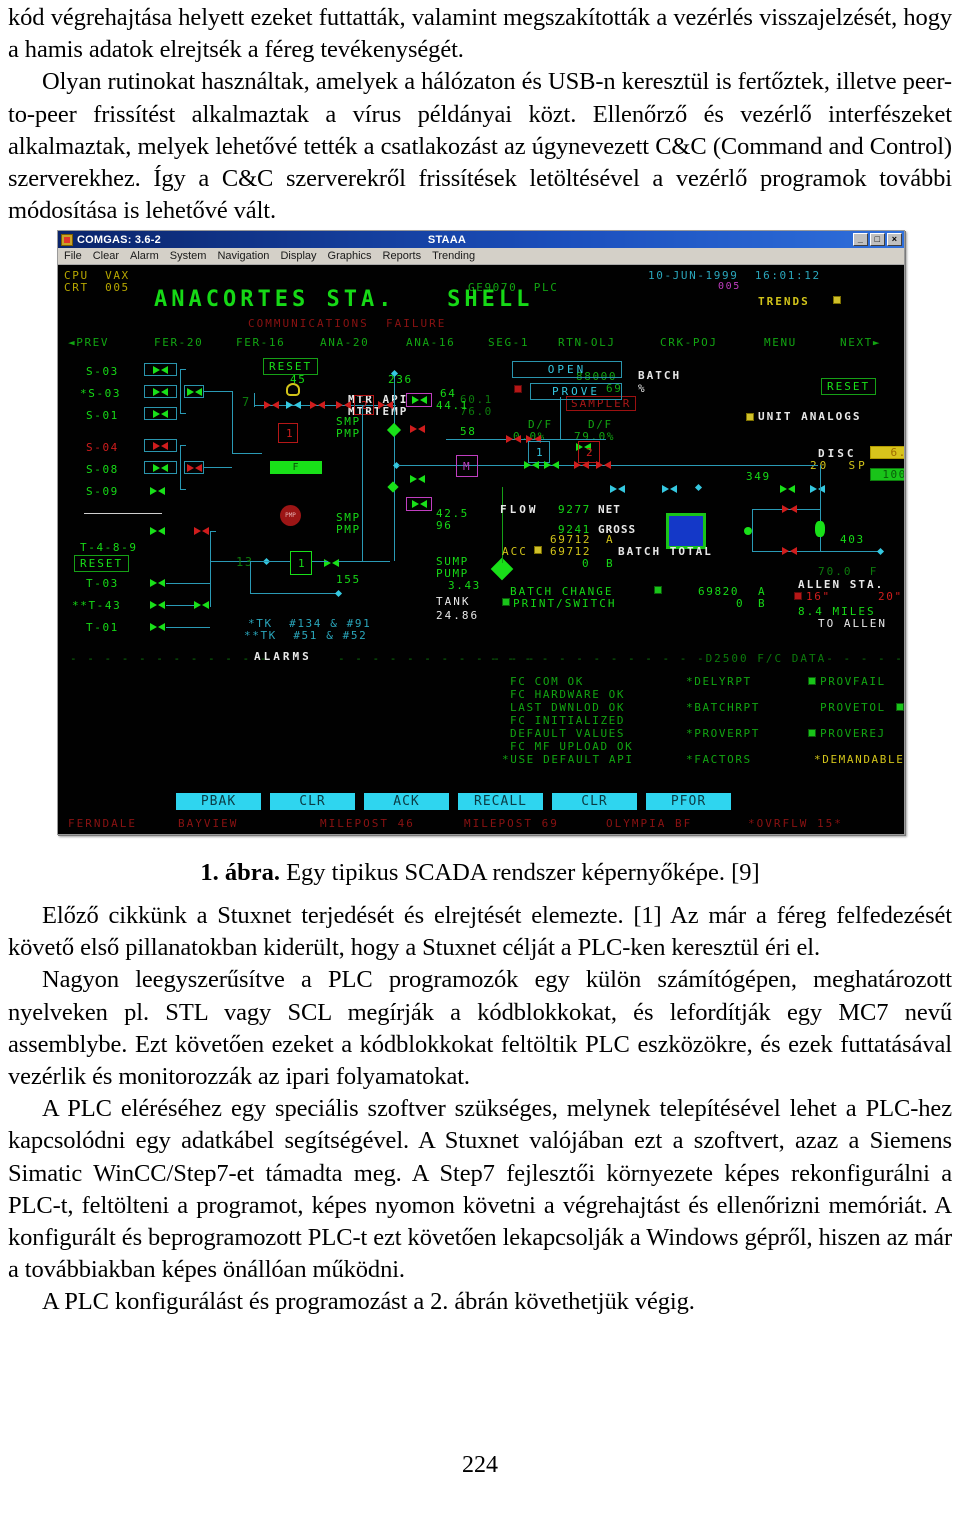  I want to click on menu-item-navigation: Navigation, so click(243, 256).